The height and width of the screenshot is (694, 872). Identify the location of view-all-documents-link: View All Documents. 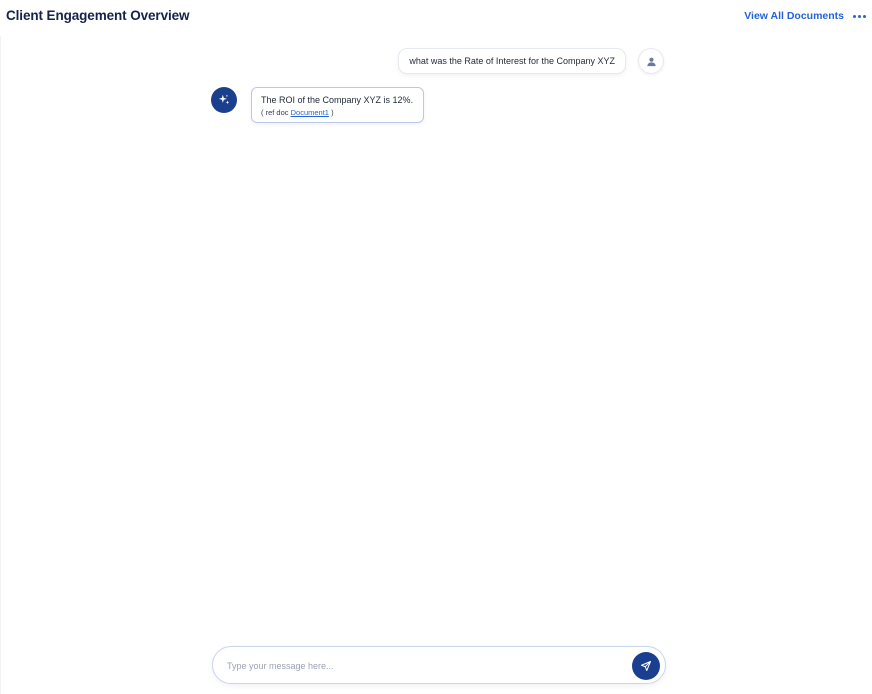
(794, 16).